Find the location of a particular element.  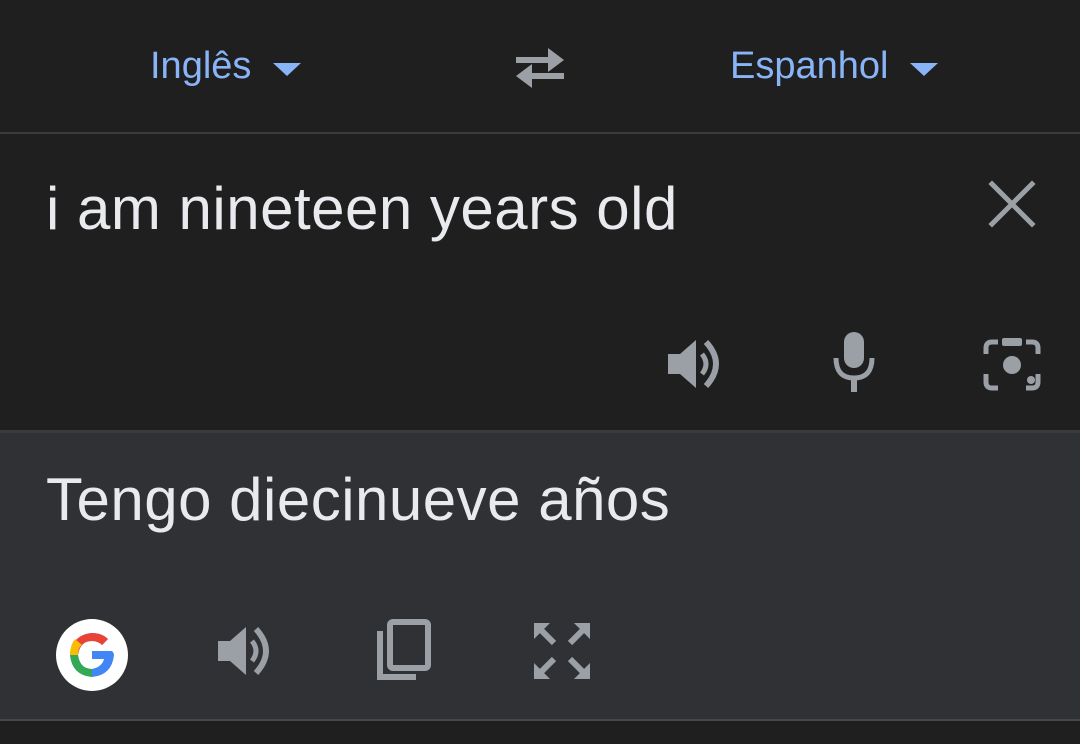

listen-translation-button is located at coordinates (246, 651).